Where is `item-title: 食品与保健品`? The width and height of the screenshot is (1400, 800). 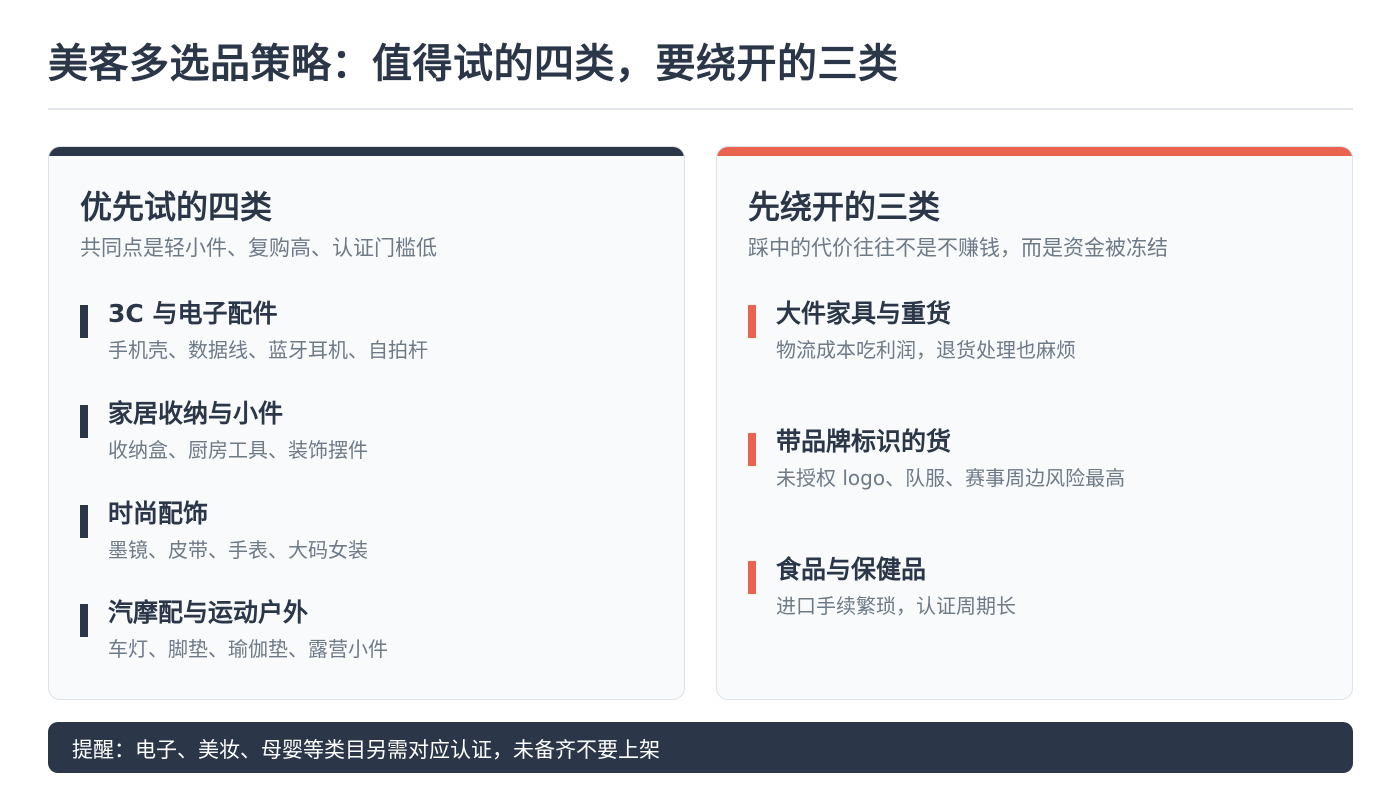
item-title: 食品与保健品 is located at coordinates (851, 569).